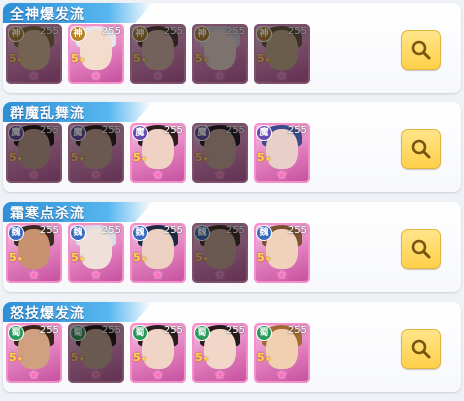 This screenshot has height=401, width=464. I want to click on hero-card-row: 魔 255 5★ ★ 魔 255 5★ ★ 魔 255 5★ ★ 魔 255 5★ ★ 魔 255 5★ ★, so click(161, 153).